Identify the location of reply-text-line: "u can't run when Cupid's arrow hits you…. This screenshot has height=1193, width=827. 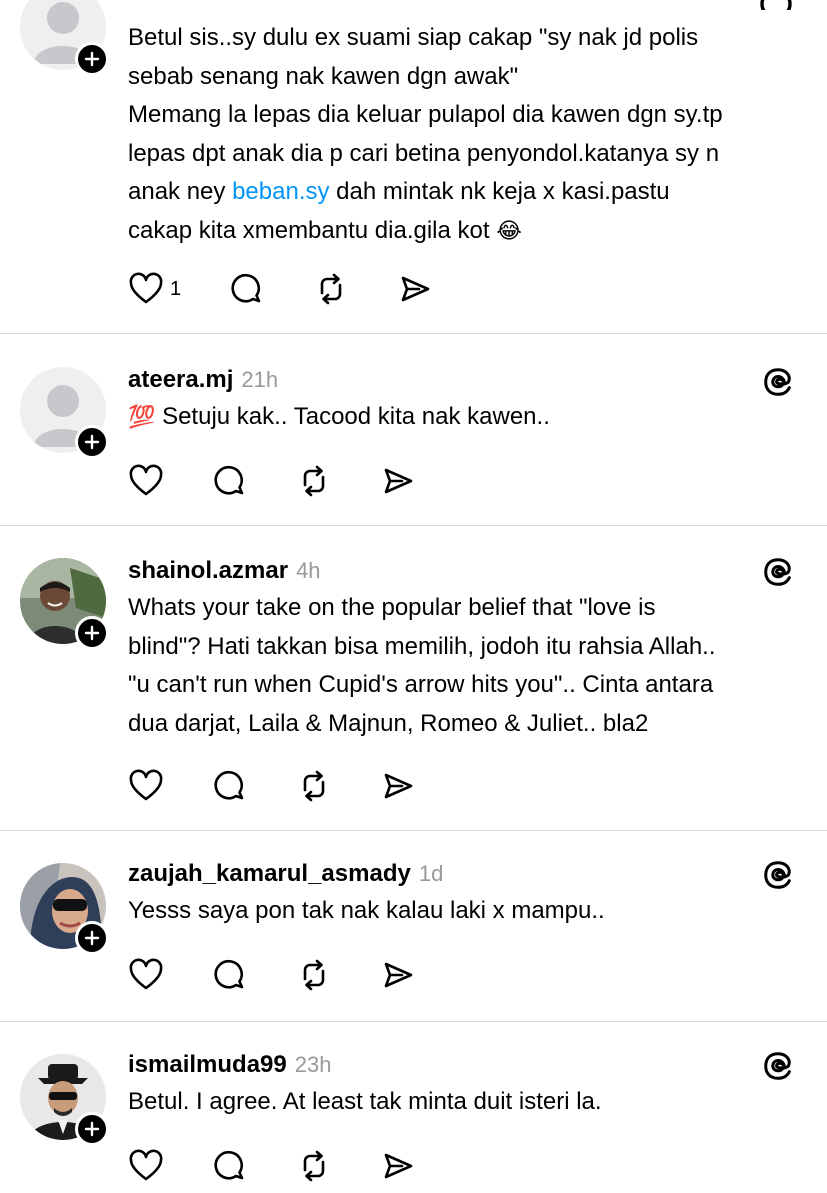
(421, 684).